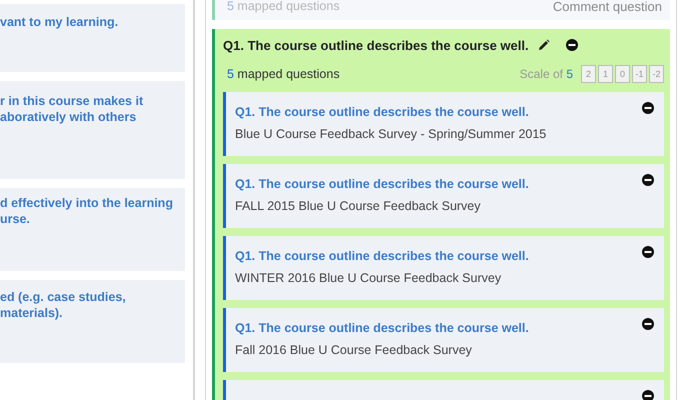 The width and height of the screenshot is (690, 400). Describe the element at coordinates (72, 101) in the screenshot. I see `question-text: r in this course makes it` at that location.